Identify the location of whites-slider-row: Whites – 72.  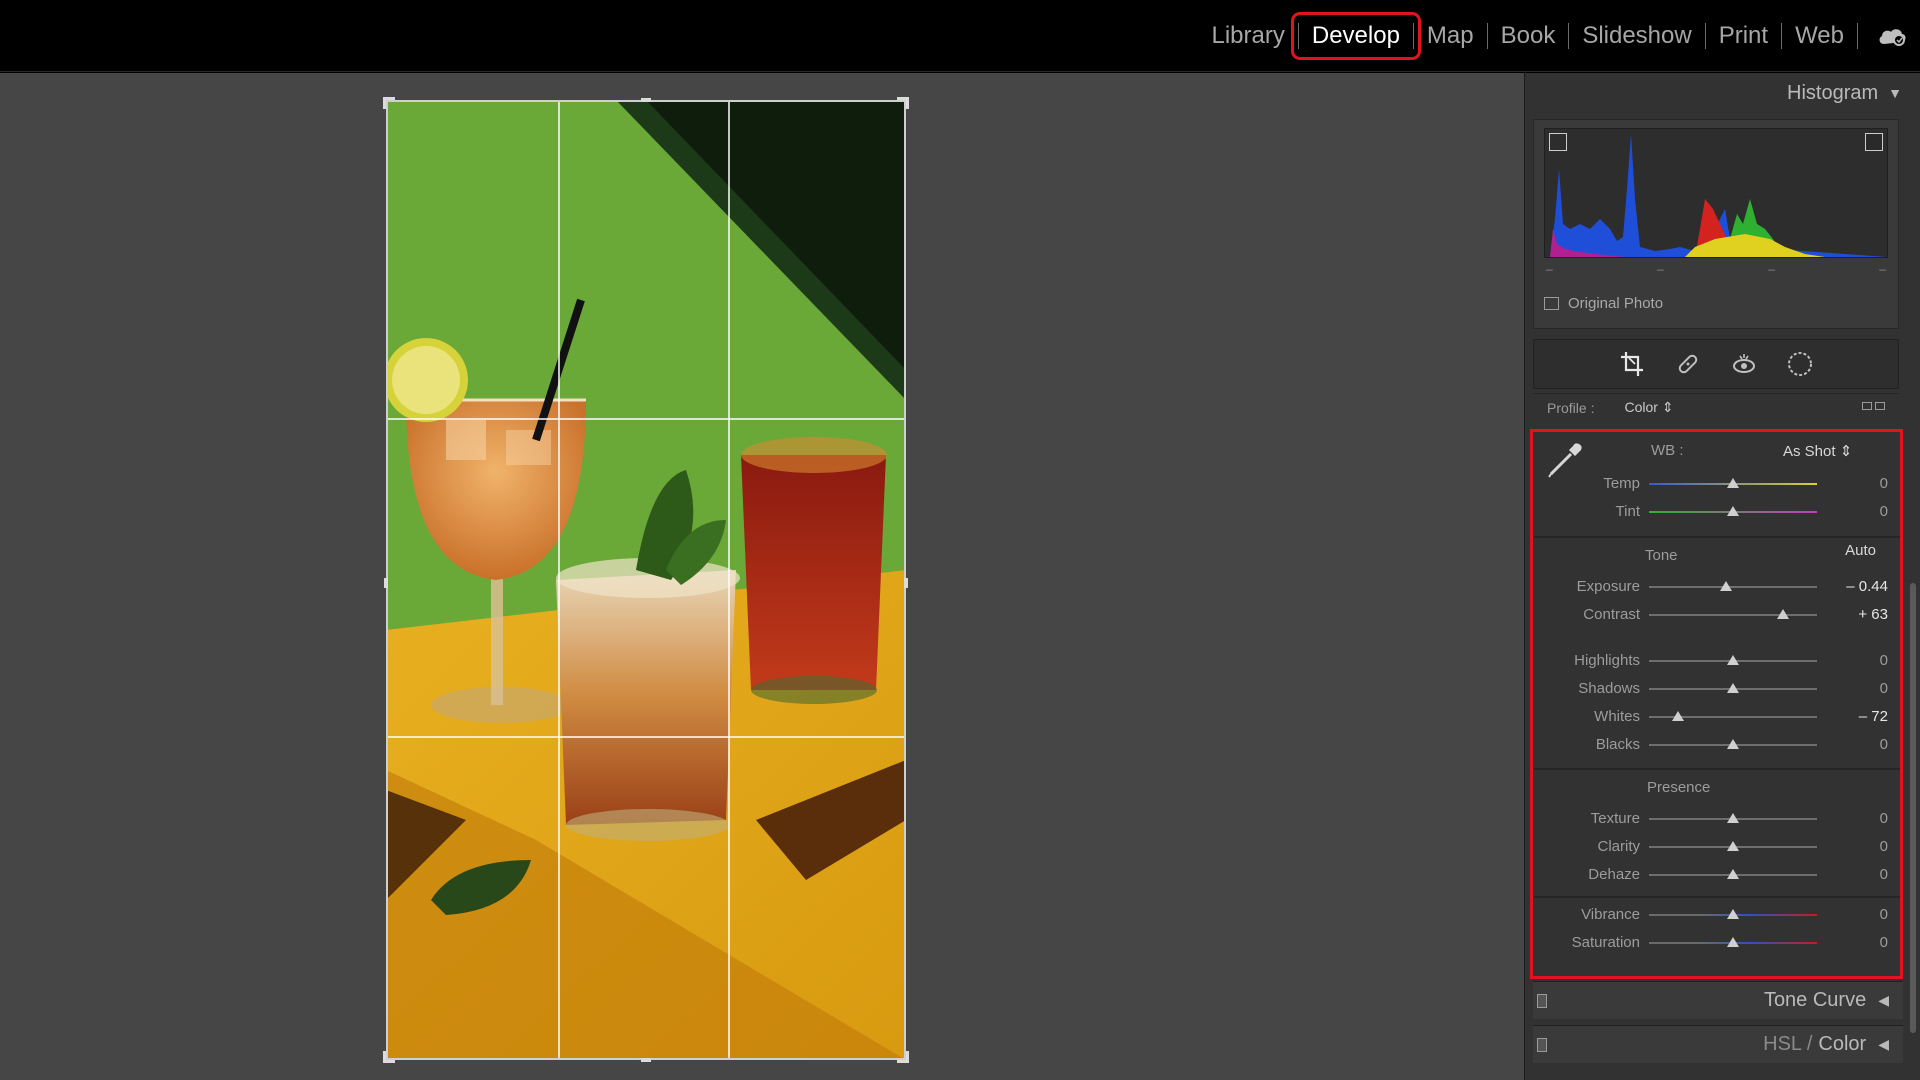
(1716, 717).